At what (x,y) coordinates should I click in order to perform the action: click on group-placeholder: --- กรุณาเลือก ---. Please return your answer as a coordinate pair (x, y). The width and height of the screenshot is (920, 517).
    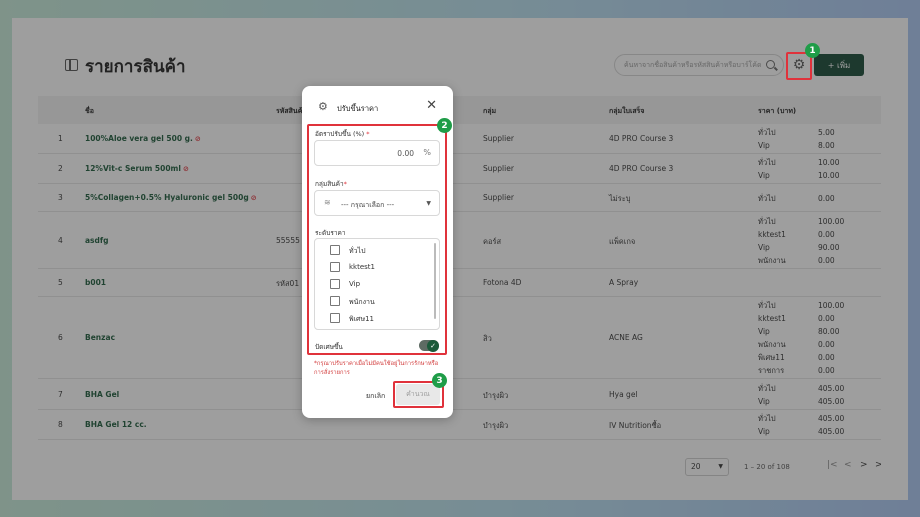
    Looking at the image, I should click on (368, 205).